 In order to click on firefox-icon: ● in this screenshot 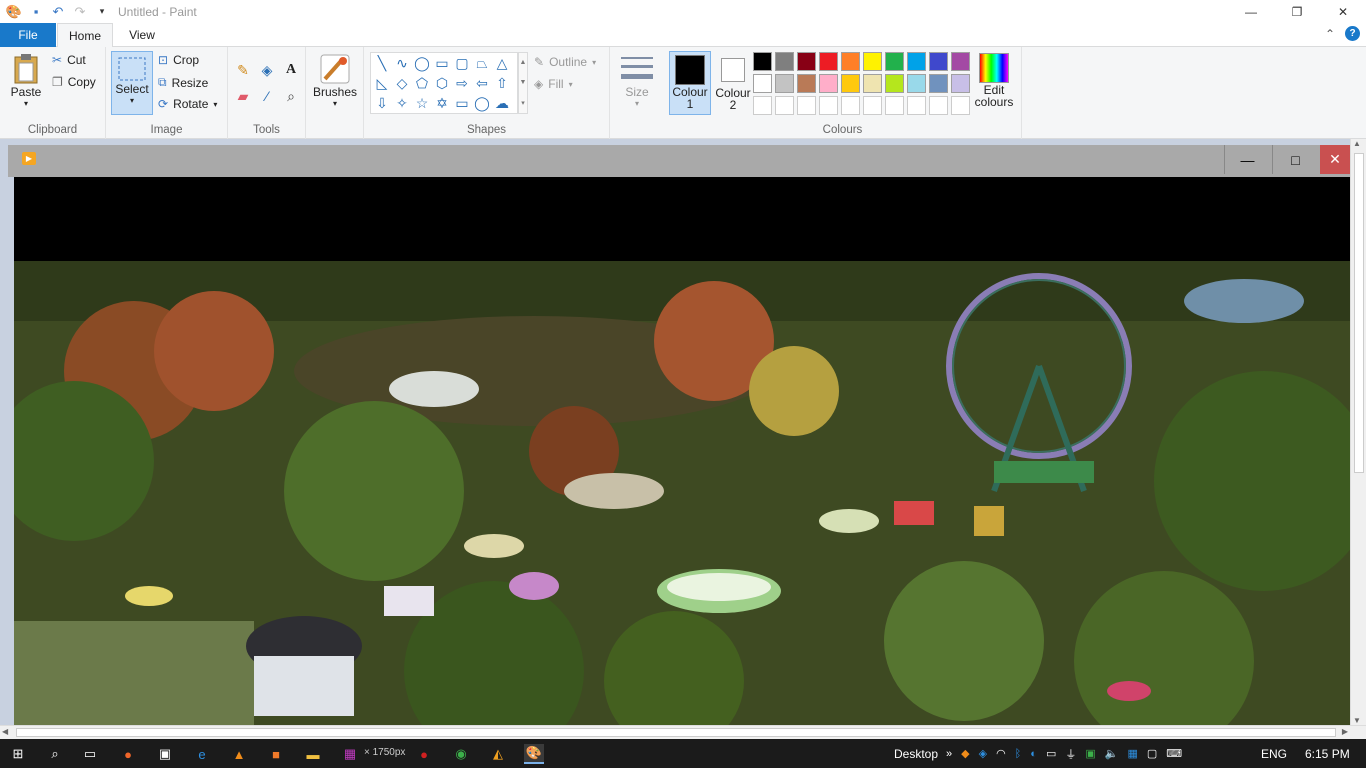, I will do `click(128, 754)`.